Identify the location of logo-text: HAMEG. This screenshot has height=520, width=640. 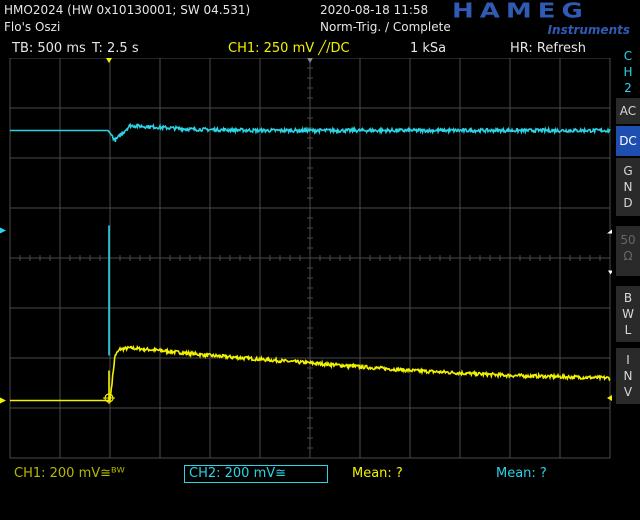
(520, 11).